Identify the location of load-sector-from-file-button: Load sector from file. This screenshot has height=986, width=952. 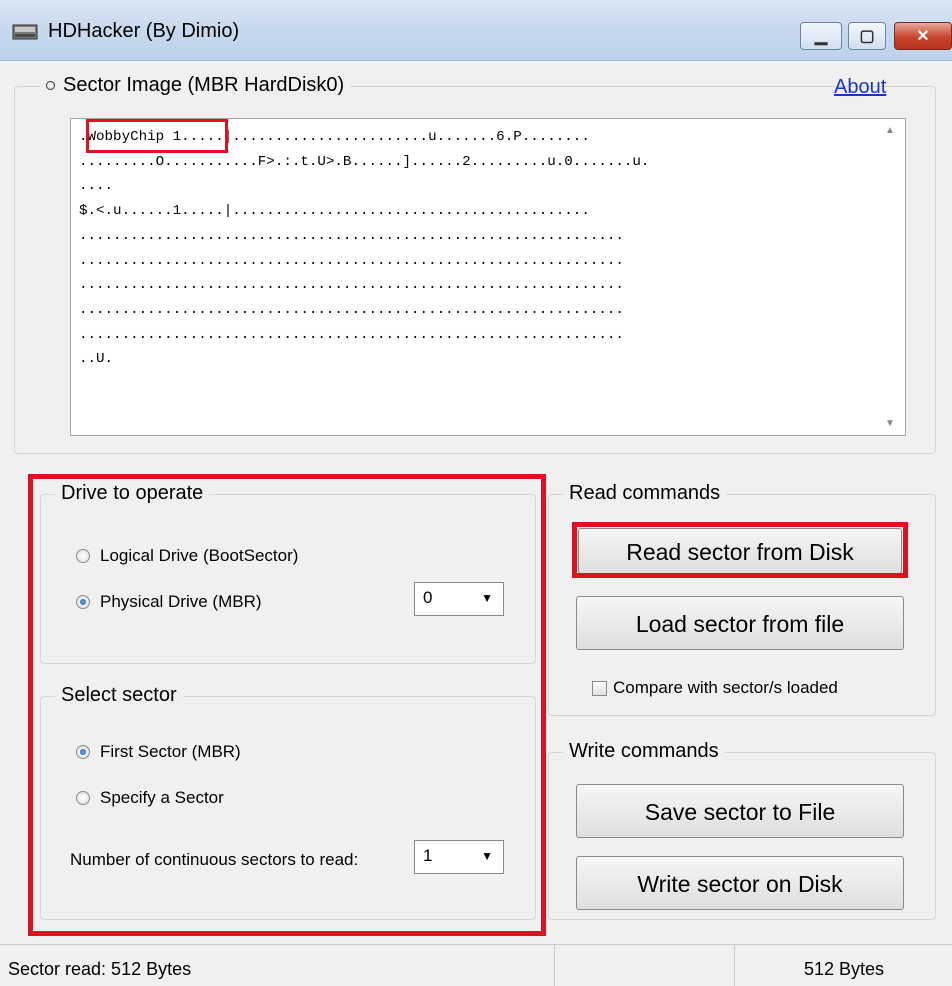
(740, 623).